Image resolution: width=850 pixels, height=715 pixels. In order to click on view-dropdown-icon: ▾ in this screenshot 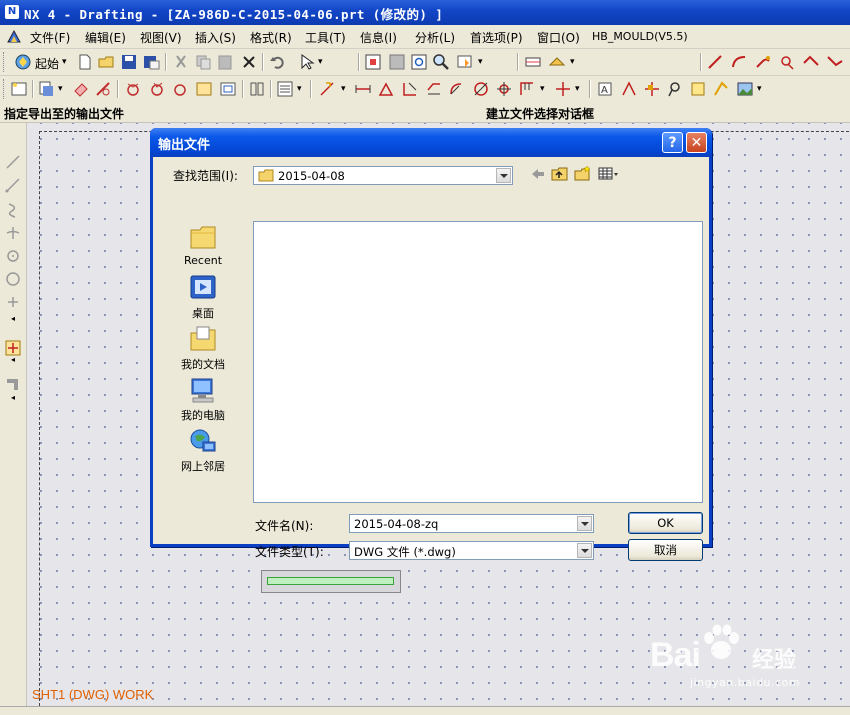, I will do `click(480, 62)`.